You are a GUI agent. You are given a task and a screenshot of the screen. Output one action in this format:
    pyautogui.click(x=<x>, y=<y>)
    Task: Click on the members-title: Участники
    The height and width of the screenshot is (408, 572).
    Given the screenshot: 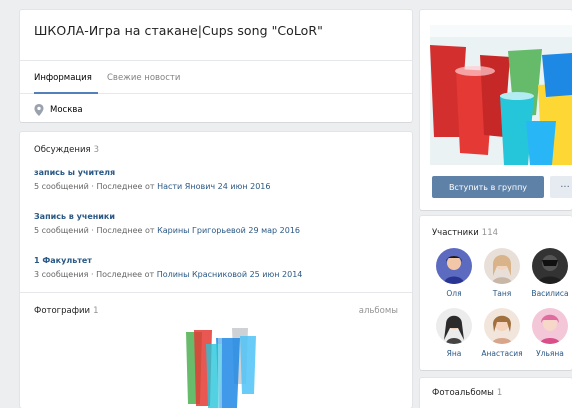 What is the action you would take?
    pyautogui.click(x=455, y=233)
    